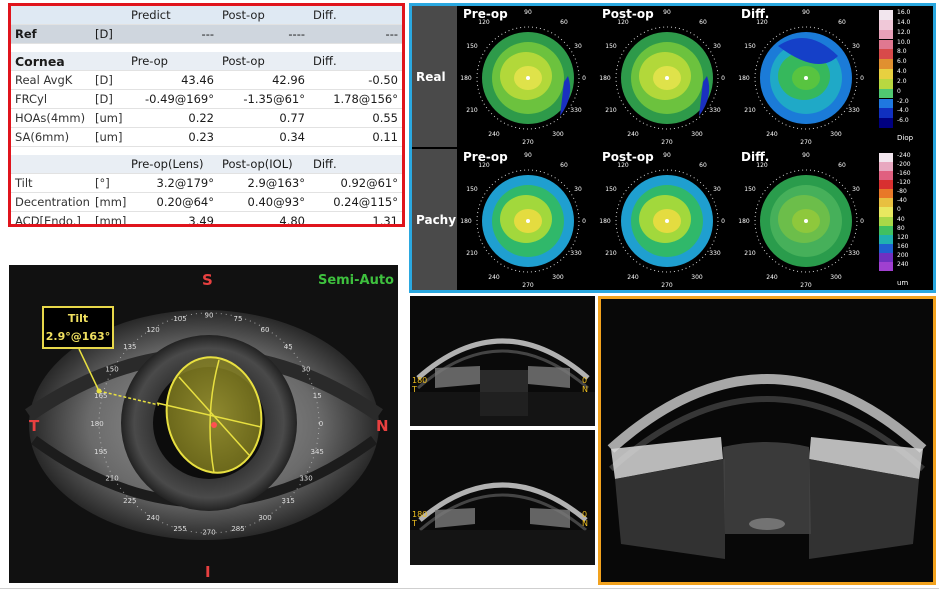 Image resolution: width=939 pixels, height=594 pixels. Describe the element at coordinates (904, 183) in the screenshot. I see `scale-value: -120` at that location.